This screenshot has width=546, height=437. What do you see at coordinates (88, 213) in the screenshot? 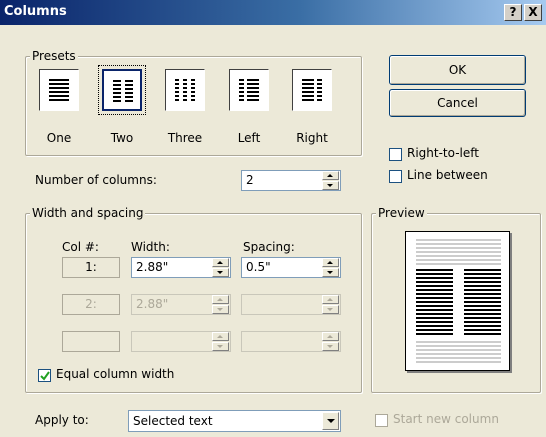
I see `width-spacing-group-label: Width and spacing` at bounding box center [88, 213].